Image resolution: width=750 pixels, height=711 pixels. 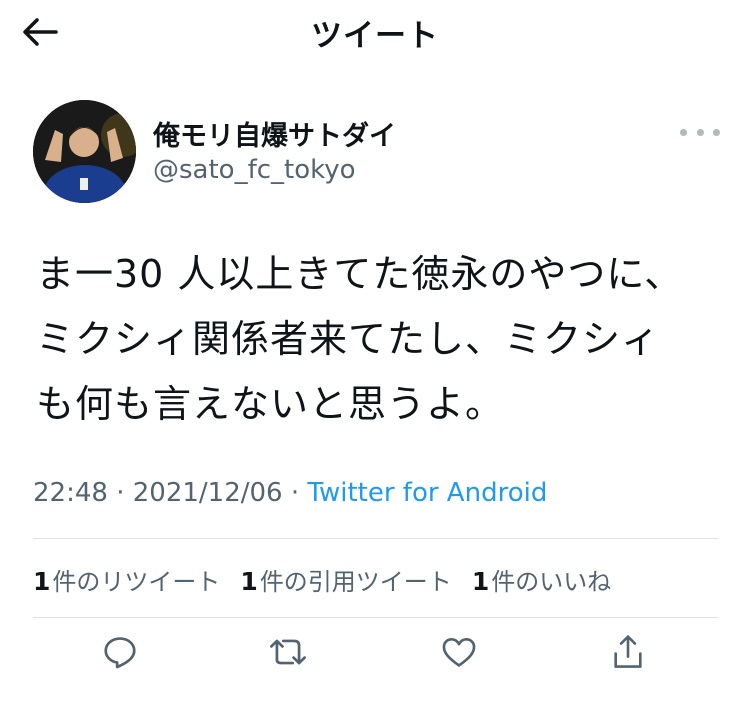 I want to click on heart-icon, so click(x=459, y=652).